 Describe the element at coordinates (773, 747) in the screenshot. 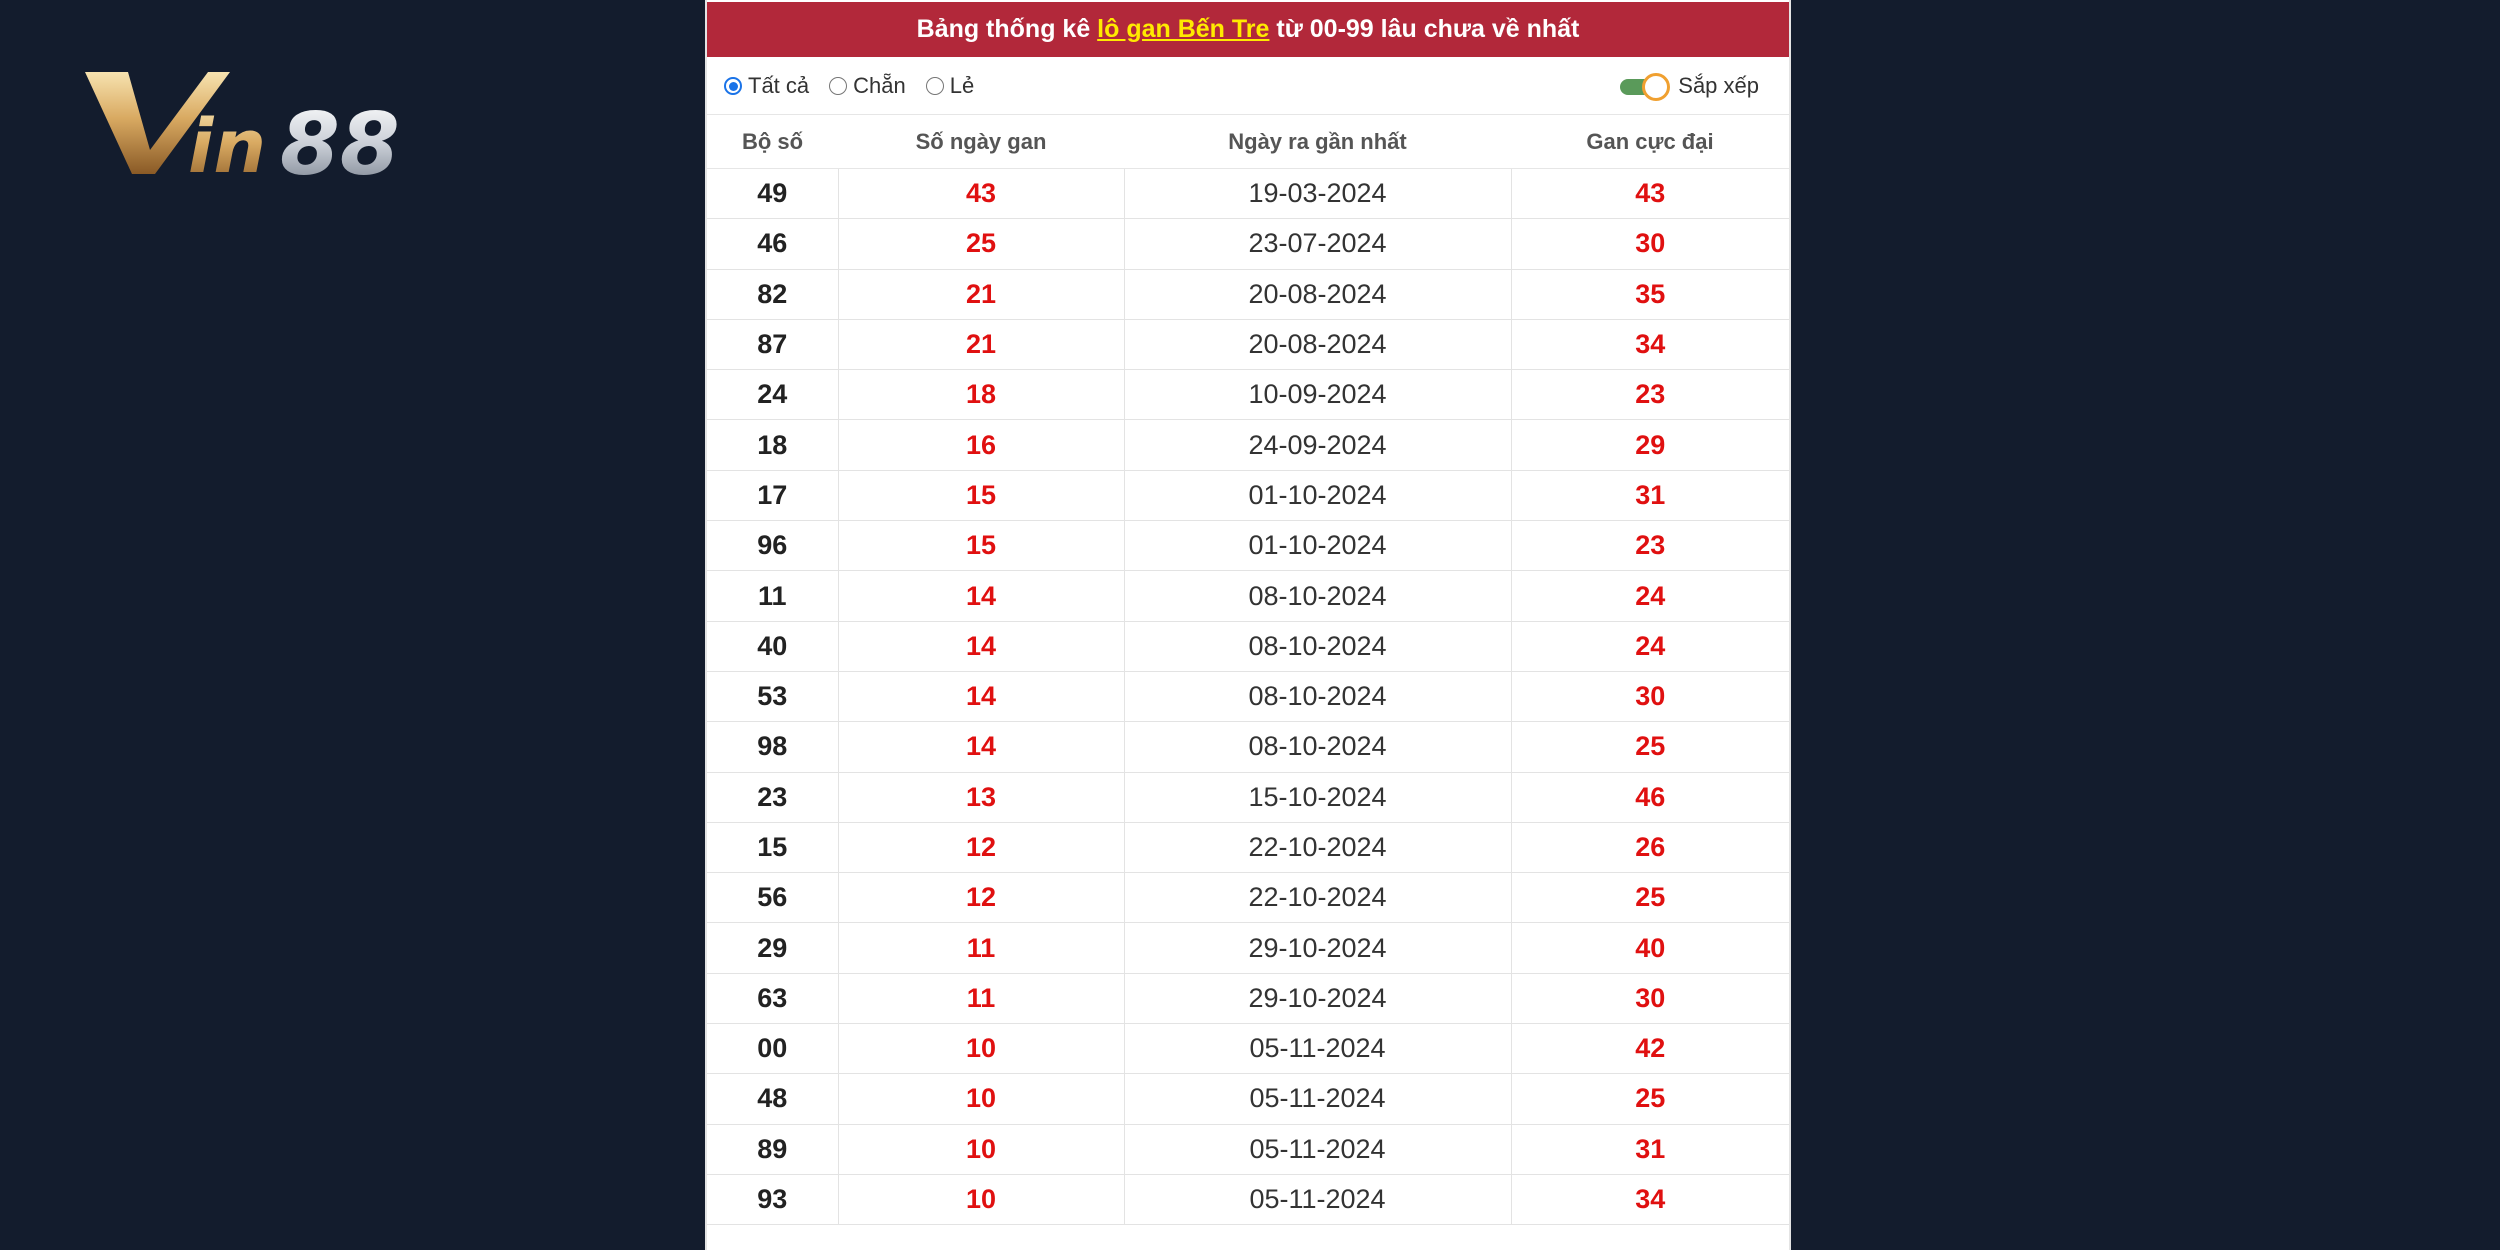

I see `cell-number: 98` at that location.